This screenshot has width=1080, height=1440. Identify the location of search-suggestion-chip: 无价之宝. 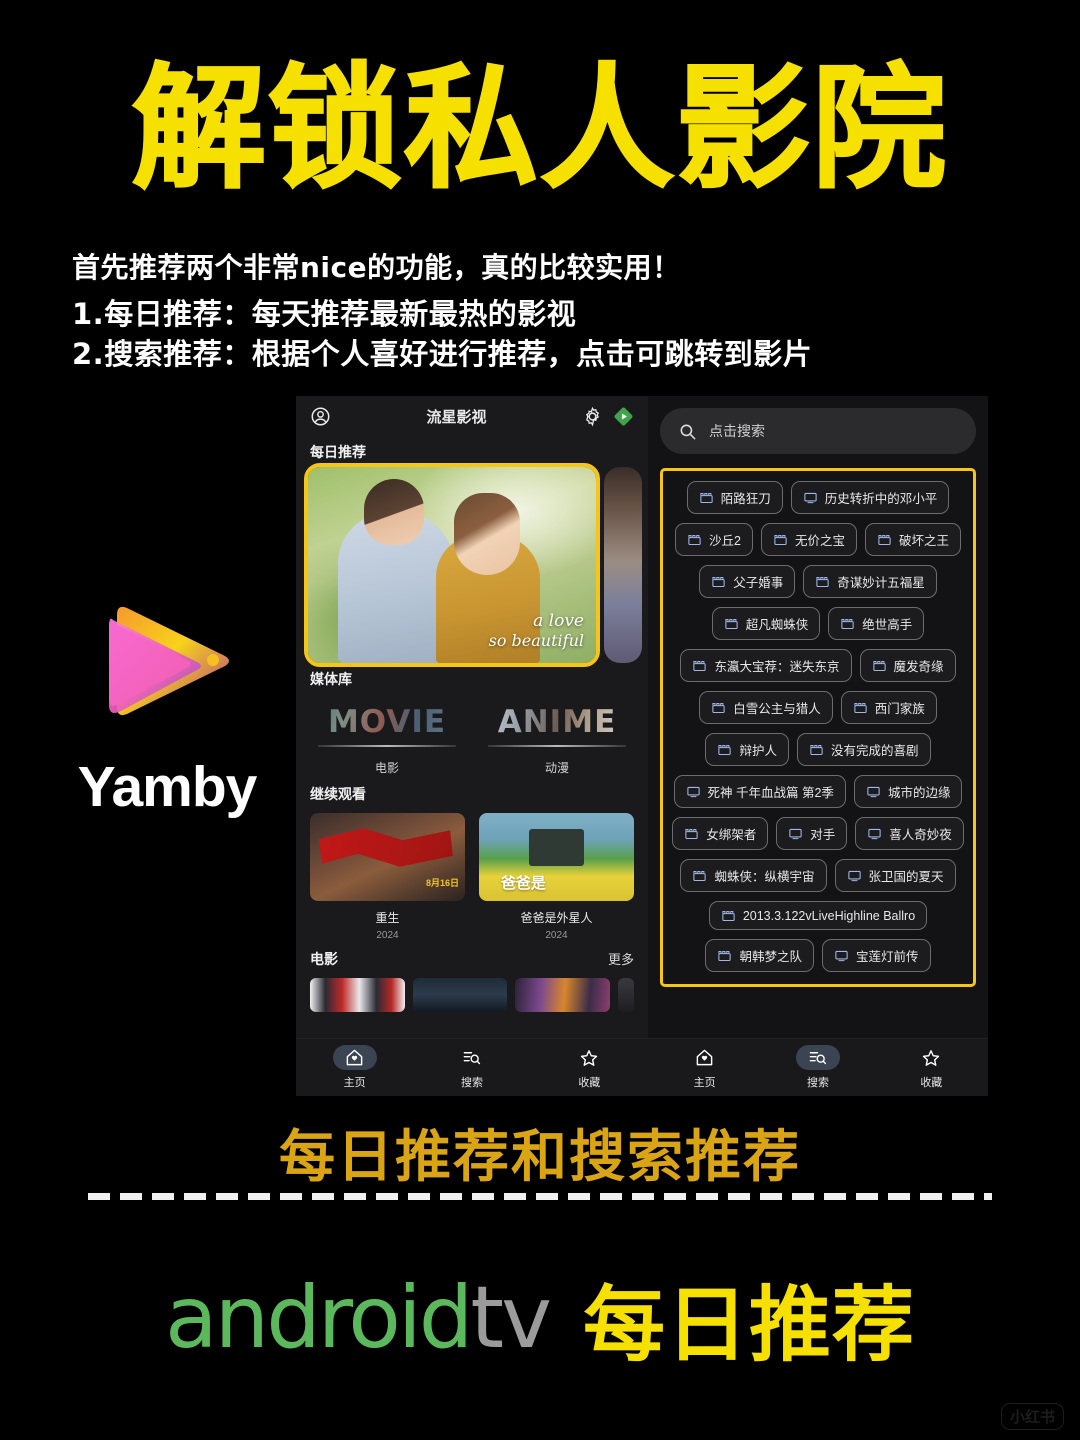
(808, 539).